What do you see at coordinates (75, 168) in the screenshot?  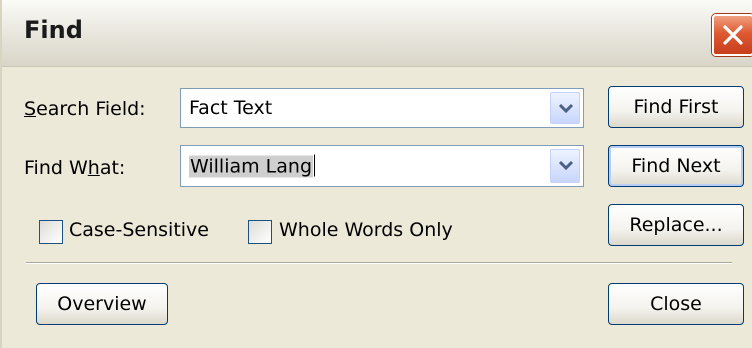 I see `find-what-label: Find What:` at bounding box center [75, 168].